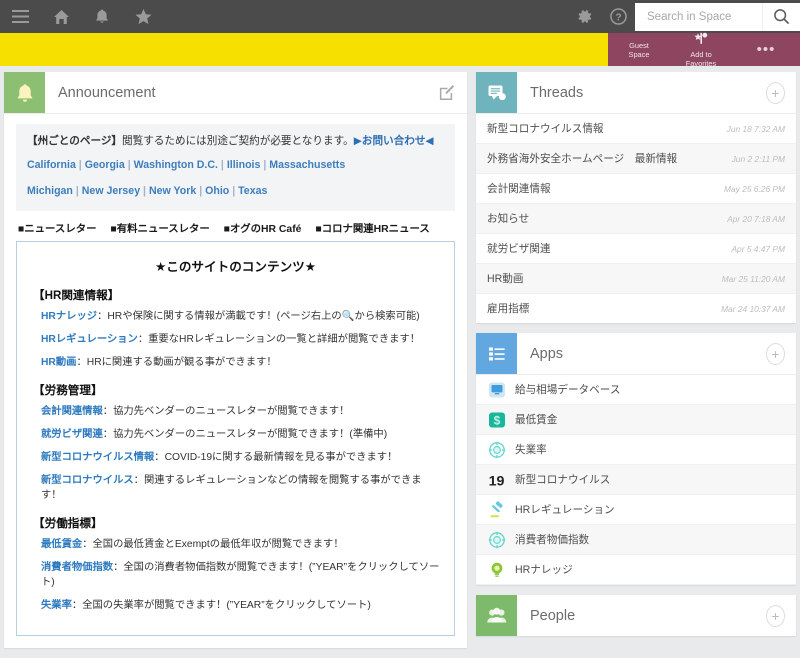 This screenshot has width=800, height=658. I want to click on content-line-text: 協力先ベンダーのニュースレターが閲覧できます！, so click(231, 411).